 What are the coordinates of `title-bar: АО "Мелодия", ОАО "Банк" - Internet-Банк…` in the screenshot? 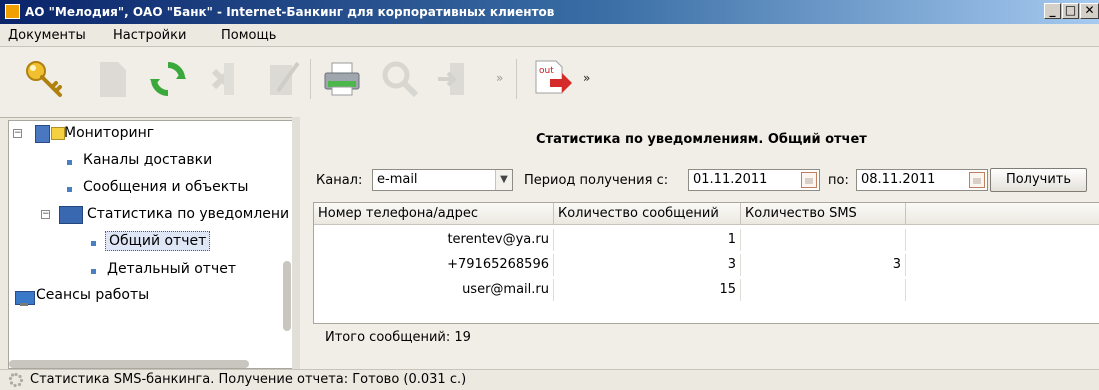 It's located at (549, 12).